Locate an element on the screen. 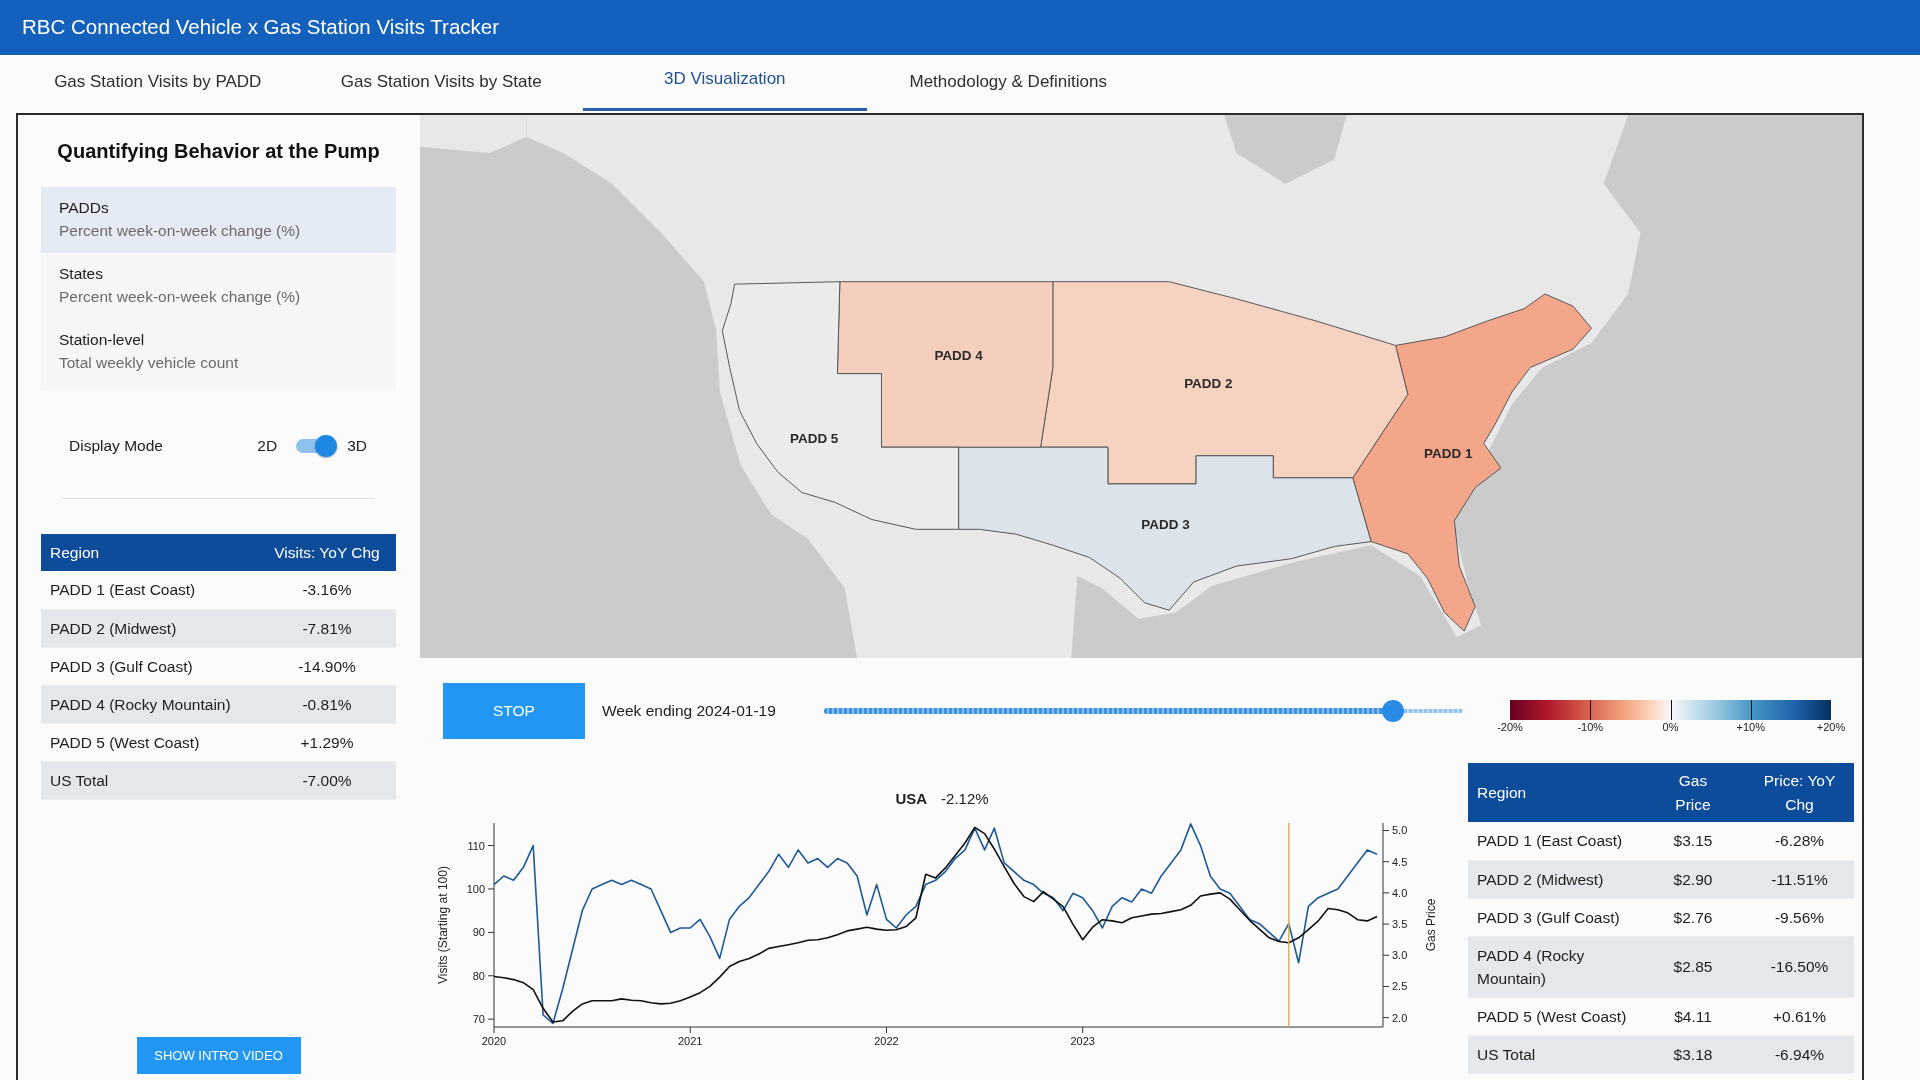 This screenshot has height=1080, width=1920. tab: 3D Visualization is located at coordinates (725, 83).